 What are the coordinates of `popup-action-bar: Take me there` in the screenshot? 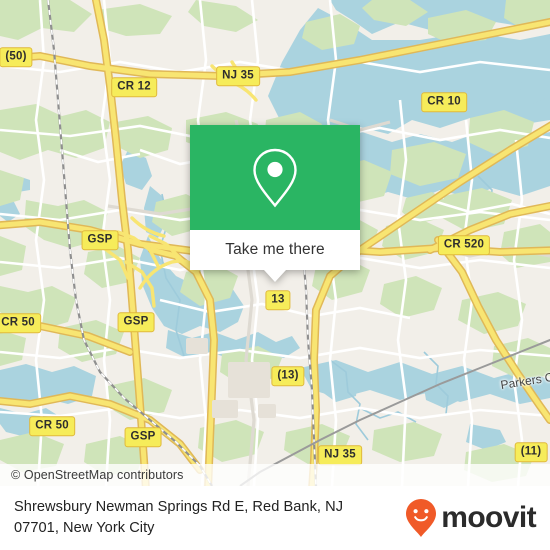 It's located at (275, 256).